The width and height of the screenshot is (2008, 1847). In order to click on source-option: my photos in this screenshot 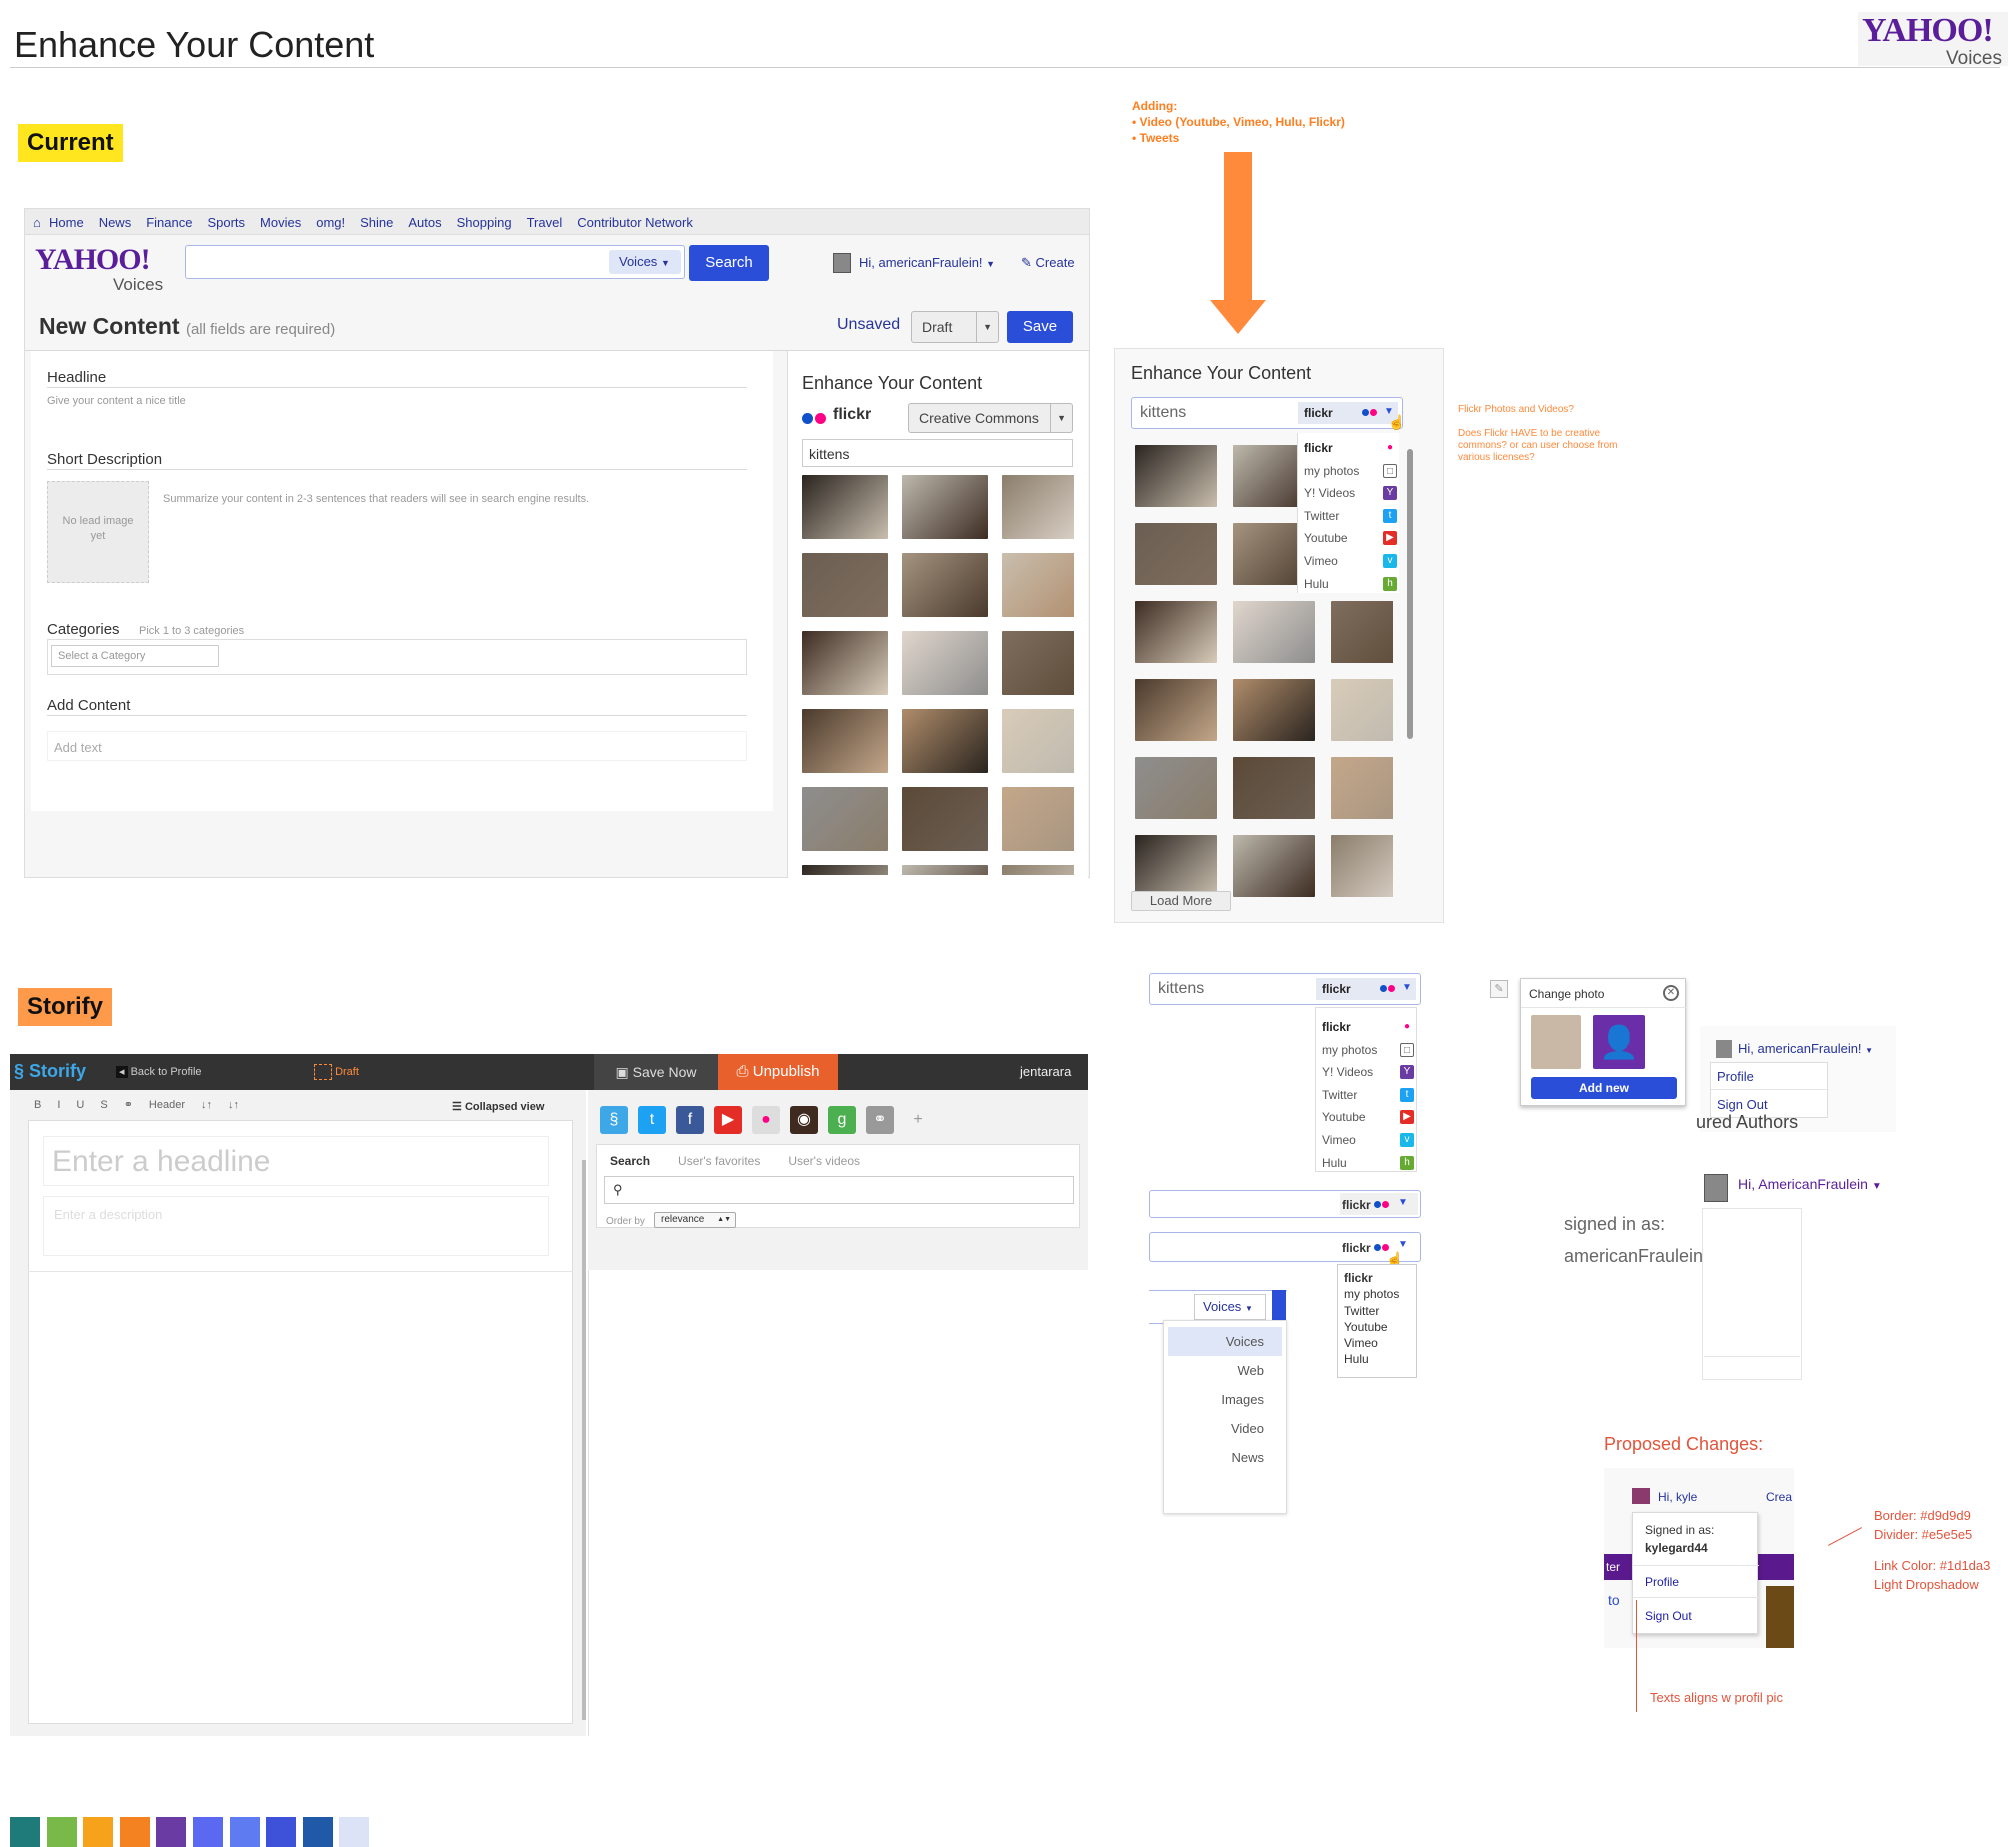, I will do `click(1380, 1294)`.